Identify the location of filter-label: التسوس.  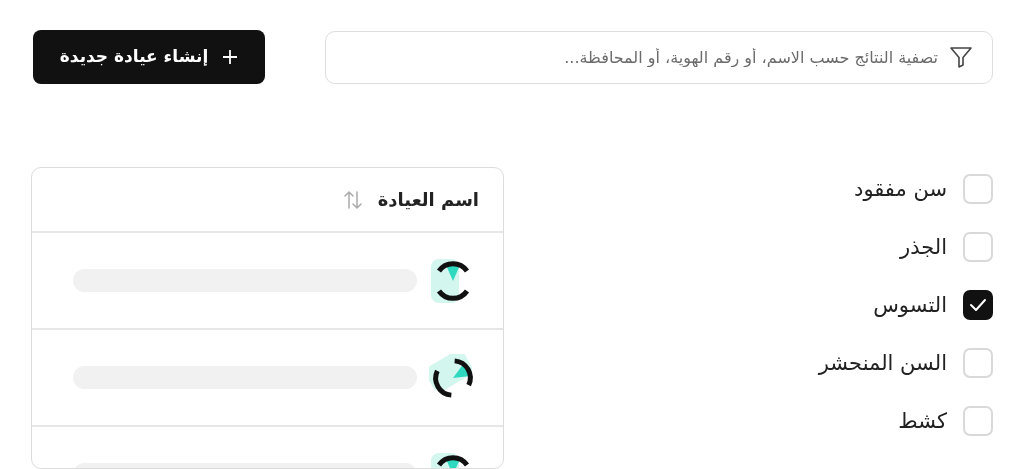
(910, 305).